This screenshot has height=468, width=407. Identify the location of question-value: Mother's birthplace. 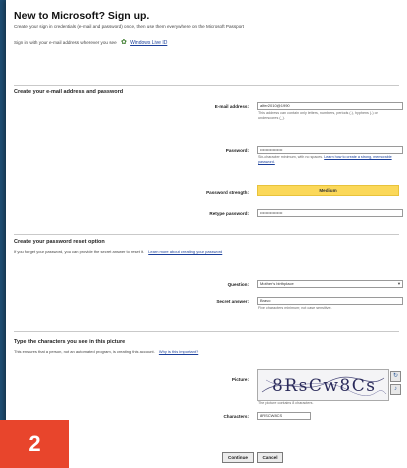
(277, 283).